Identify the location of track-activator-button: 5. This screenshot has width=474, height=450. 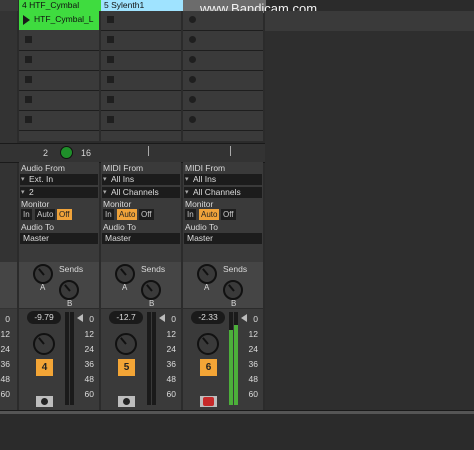
(126, 367).